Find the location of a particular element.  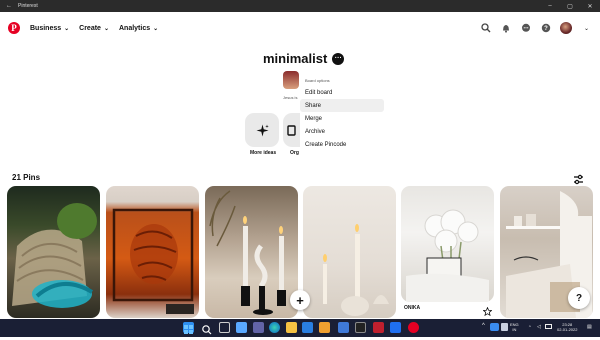

back-arrow-icon: ← is located at coordinates (9, 6).